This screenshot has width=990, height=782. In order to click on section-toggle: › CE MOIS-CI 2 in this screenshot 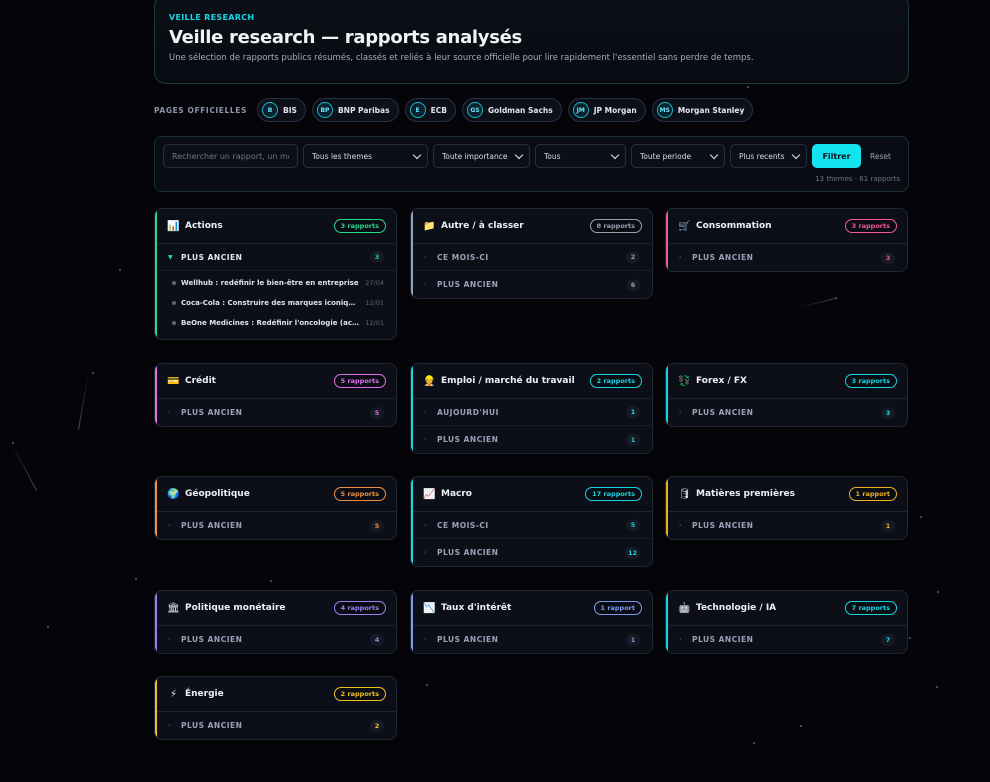, I will do `click(531, 257)`.